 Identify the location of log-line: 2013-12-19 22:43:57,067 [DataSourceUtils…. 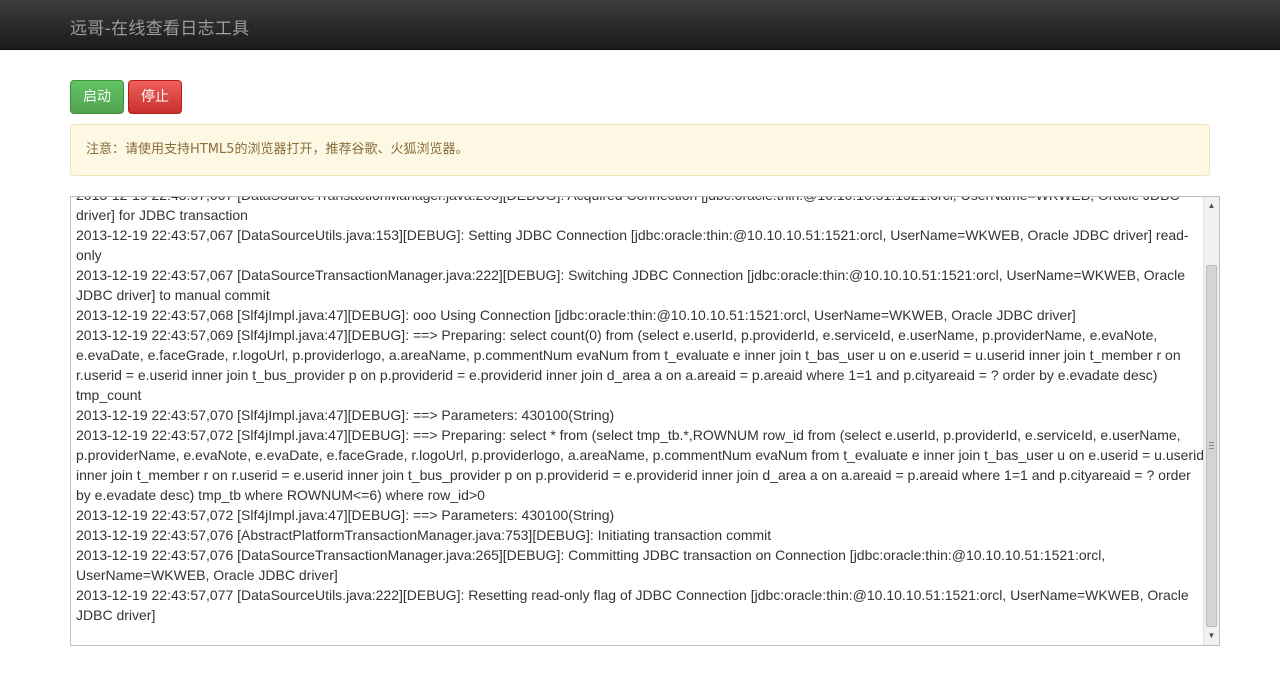
(632, 245).